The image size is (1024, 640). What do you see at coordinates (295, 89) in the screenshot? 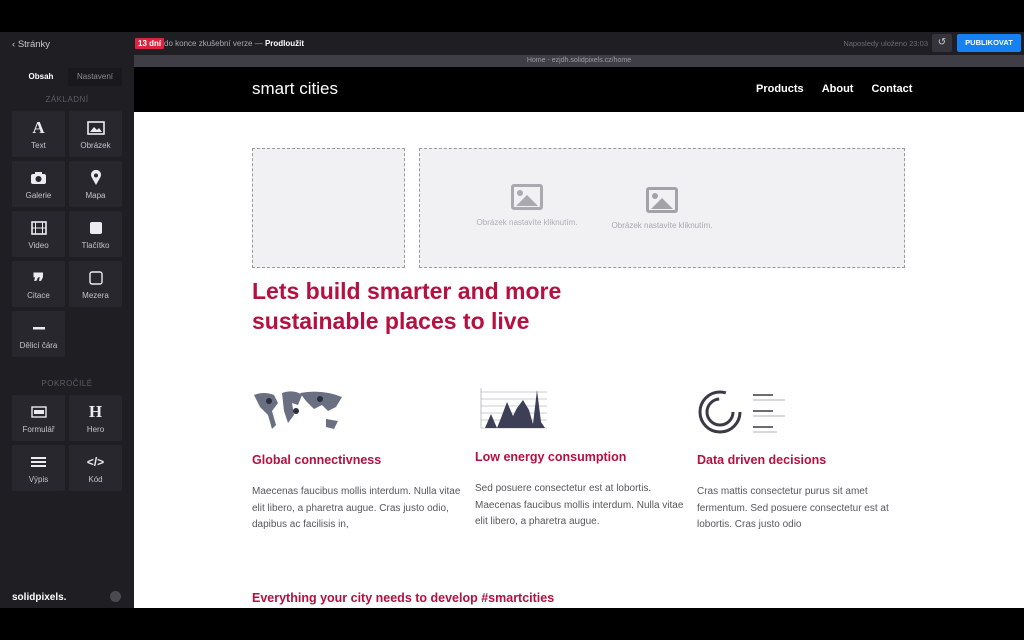
I see `site-logo: smart cities` at bounding box center [295, 89].